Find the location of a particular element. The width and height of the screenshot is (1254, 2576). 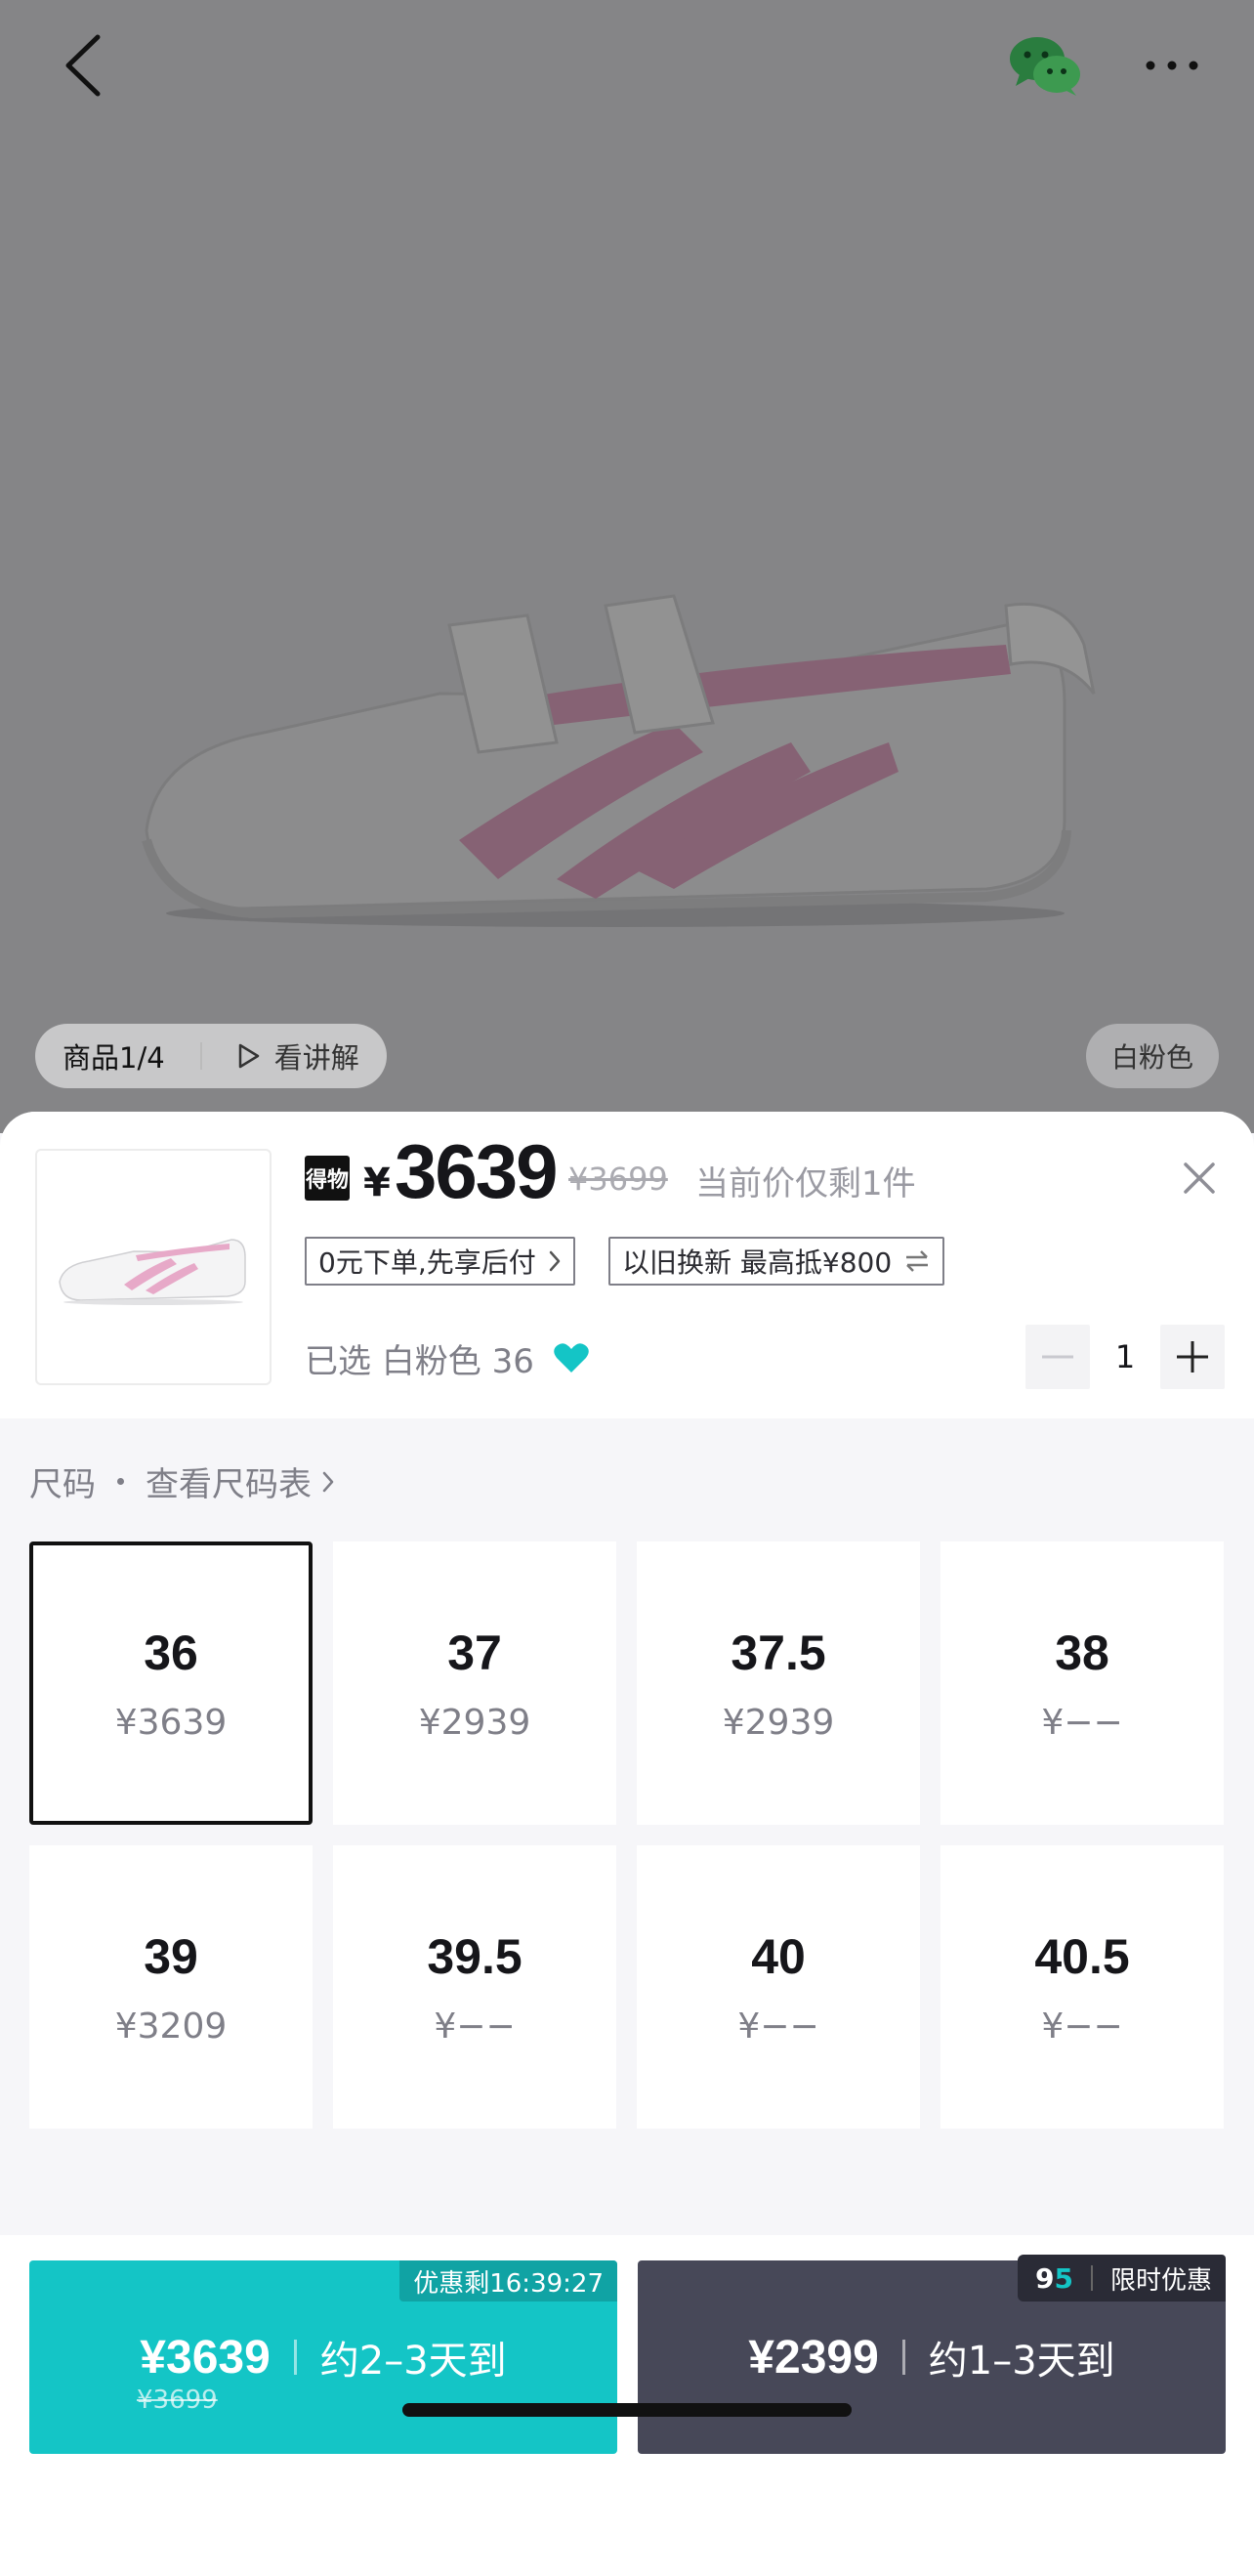

size-option-39-5: 39.5 ¥−− is located at coordinates (475, 1987).